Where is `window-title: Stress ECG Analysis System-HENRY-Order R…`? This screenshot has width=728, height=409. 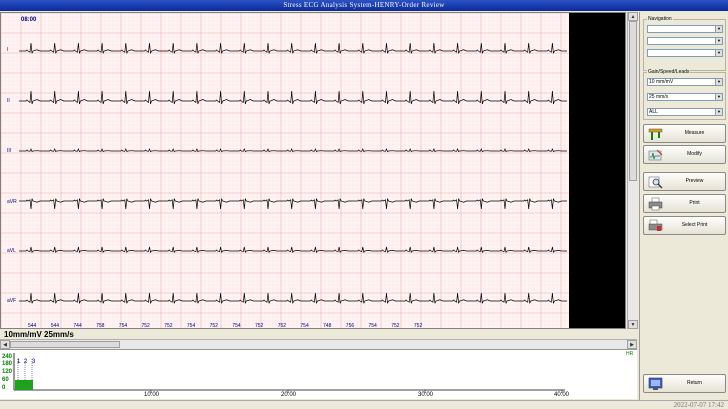
window-title: Stress ECG Analysis System-HENRY-Order R… is located at coordinates (364, 5).